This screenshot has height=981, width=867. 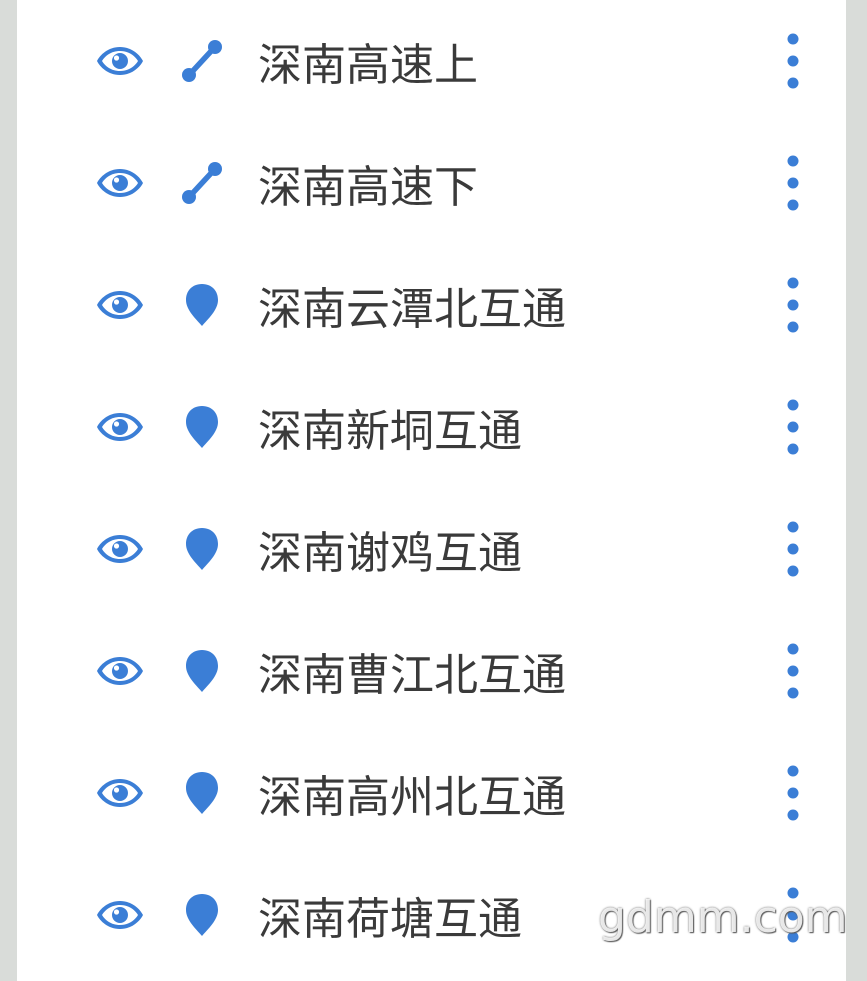 What do you see at coordinates (390, 553) in the screenshot?
I see `layer-label: 深南谢鸡互通` at bounding box center [390, 553].